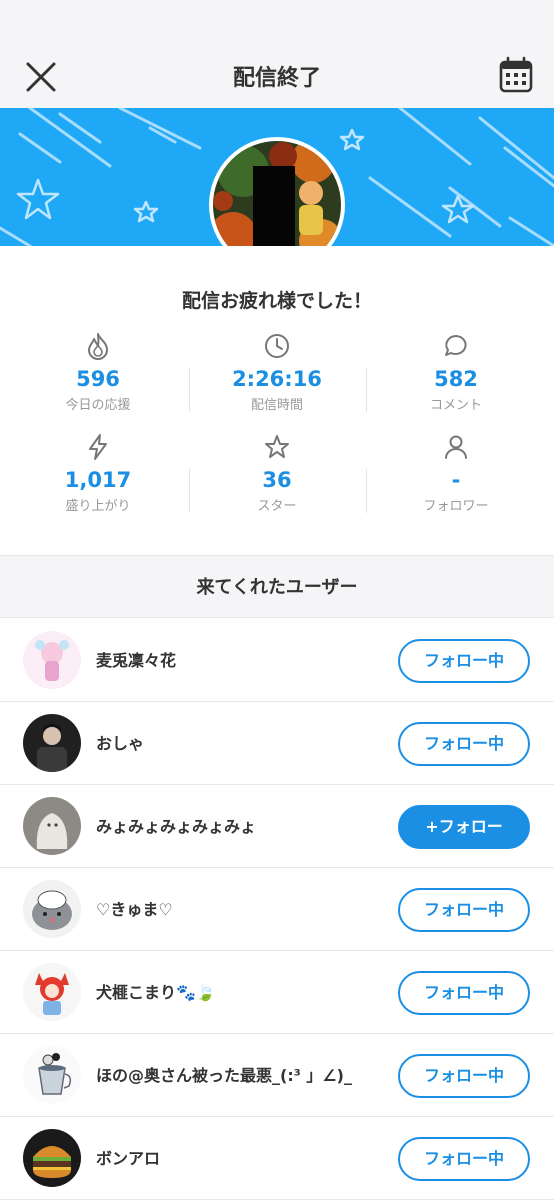 The image size is (554, 1200). Describe the element at coordinates (98, 346) in the screenshot. I see `flame-icon` at that location.